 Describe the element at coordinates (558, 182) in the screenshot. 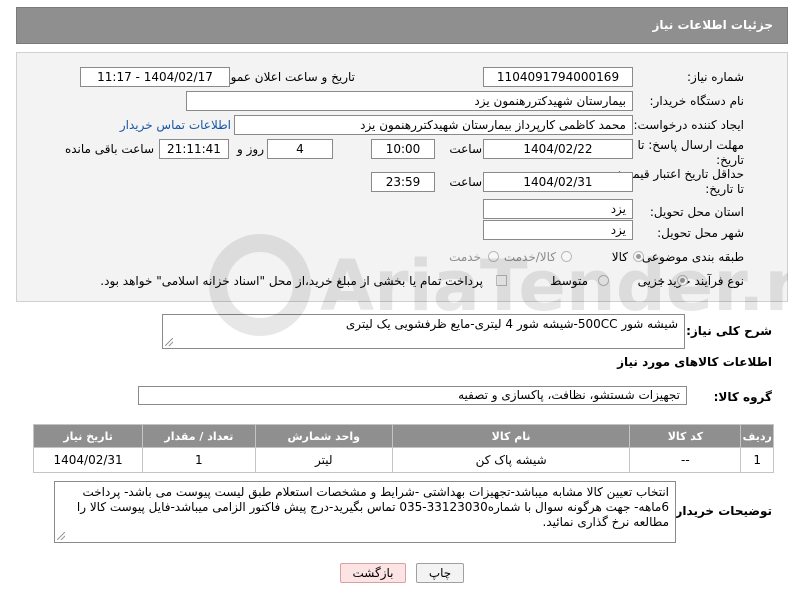

I see `validity-date-field: 1404/02/31` at that location.